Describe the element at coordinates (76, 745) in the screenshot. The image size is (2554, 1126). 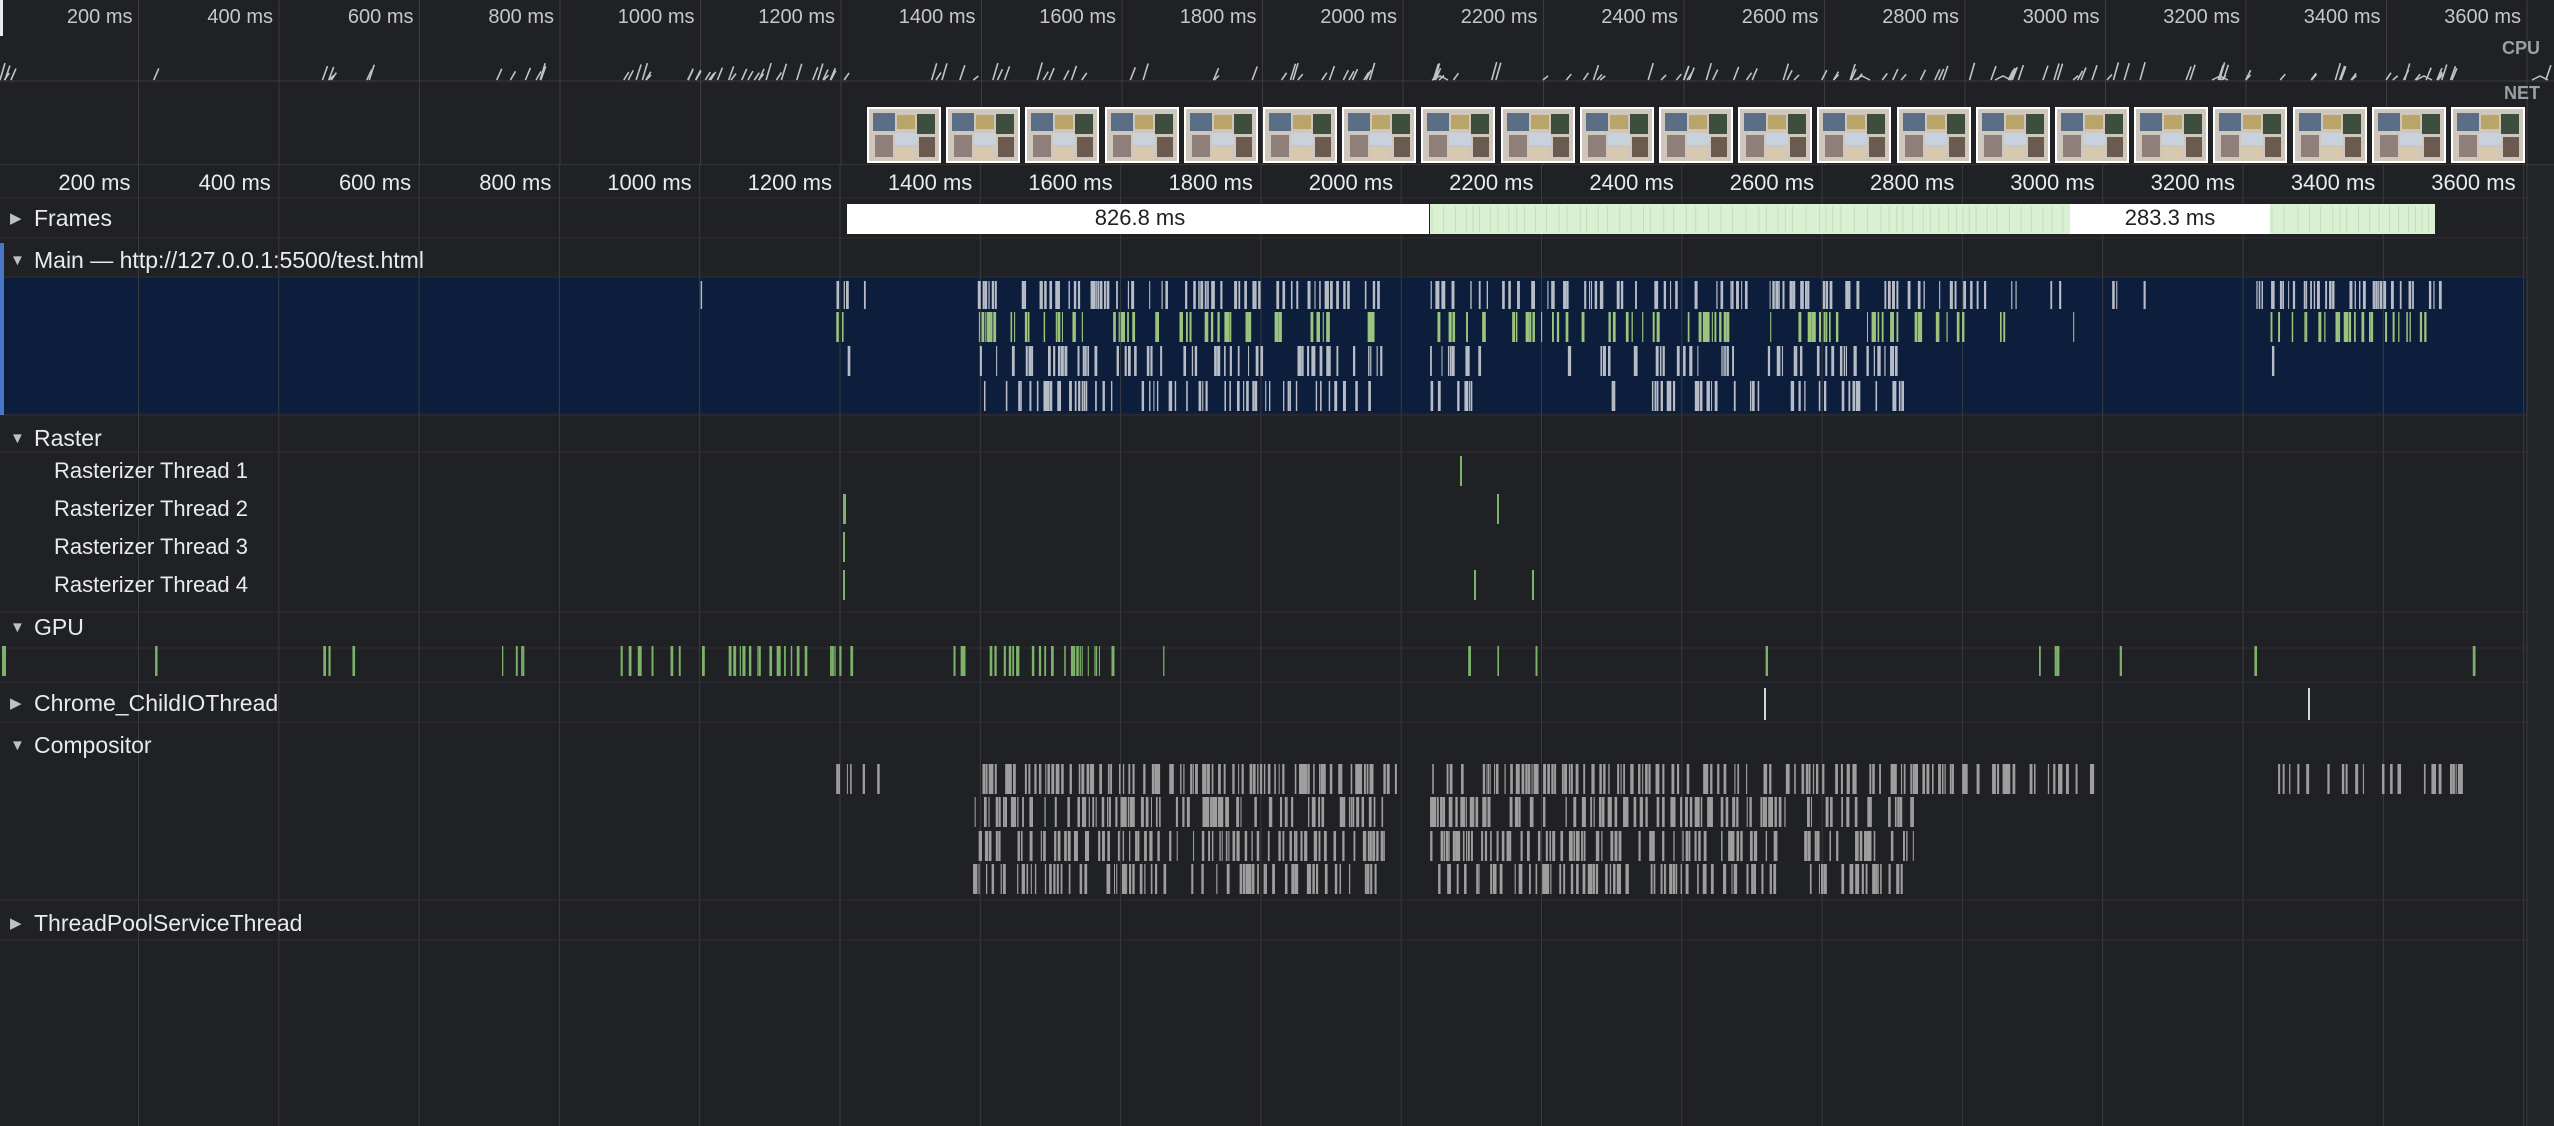
I see `track-compositor: ▼ Compositor` at that location.